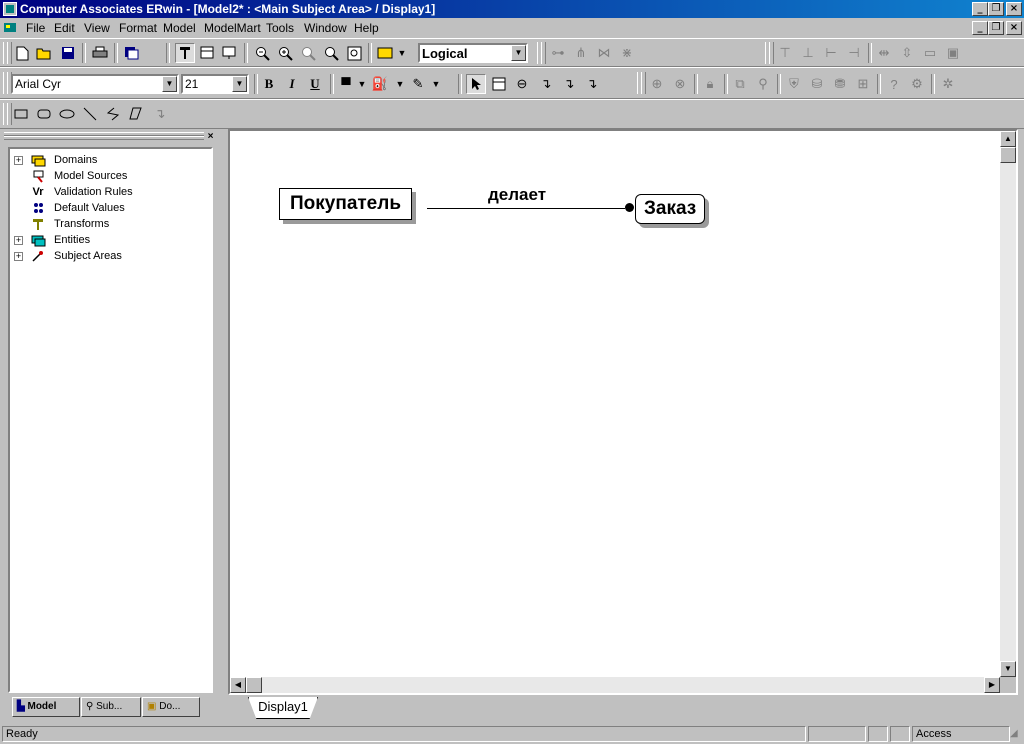 The height and width of the screenshot is (744, 1024). Describe the element at coordinates (1008, 404) in the screenshot. I see `vertical-scrollbar: ▲ ▼` at that location.